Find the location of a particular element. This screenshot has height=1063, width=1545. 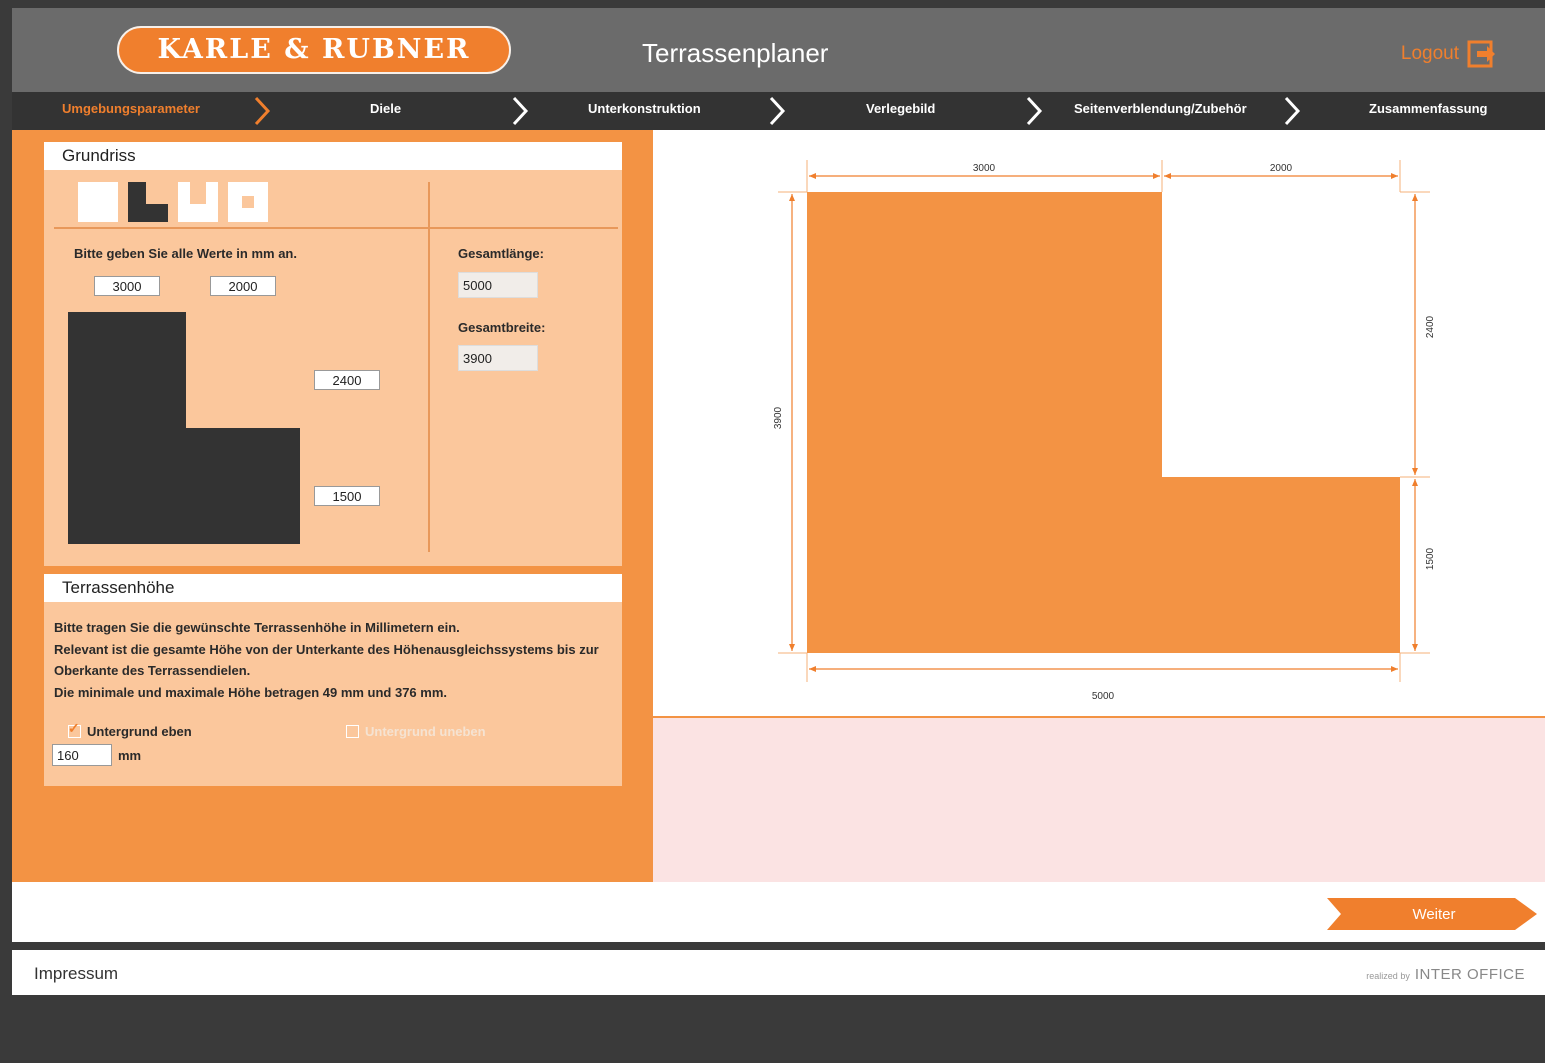

floorplan-preview is located at coordinates (184, 428).